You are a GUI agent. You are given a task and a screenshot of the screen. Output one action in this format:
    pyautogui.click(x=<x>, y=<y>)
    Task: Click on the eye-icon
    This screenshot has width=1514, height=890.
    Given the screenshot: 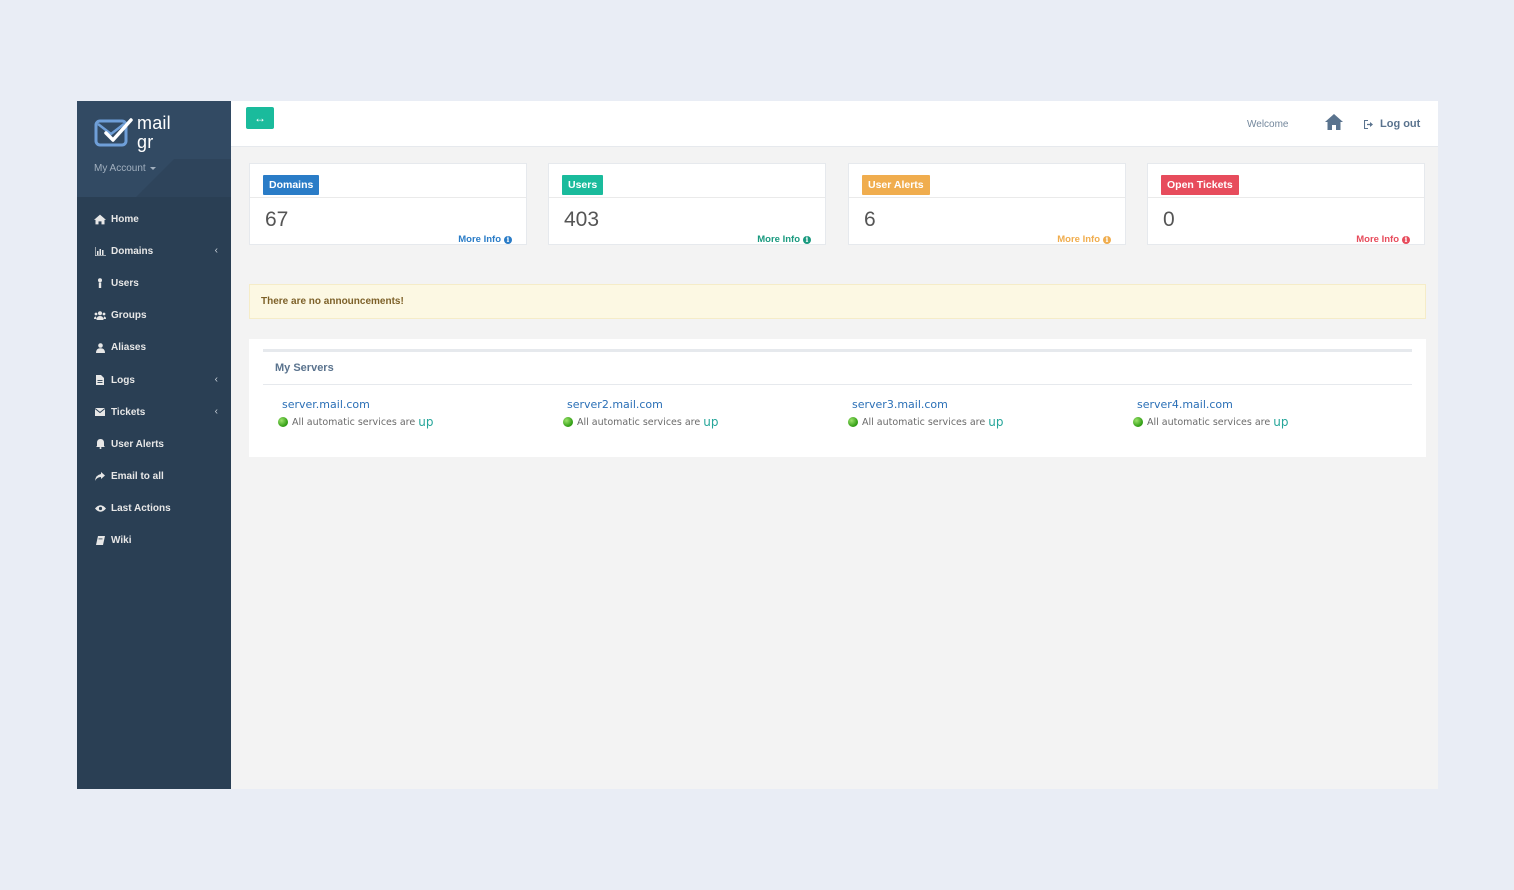 What is the action you would take?
    pyautogui.click(x=100, y=509)
    